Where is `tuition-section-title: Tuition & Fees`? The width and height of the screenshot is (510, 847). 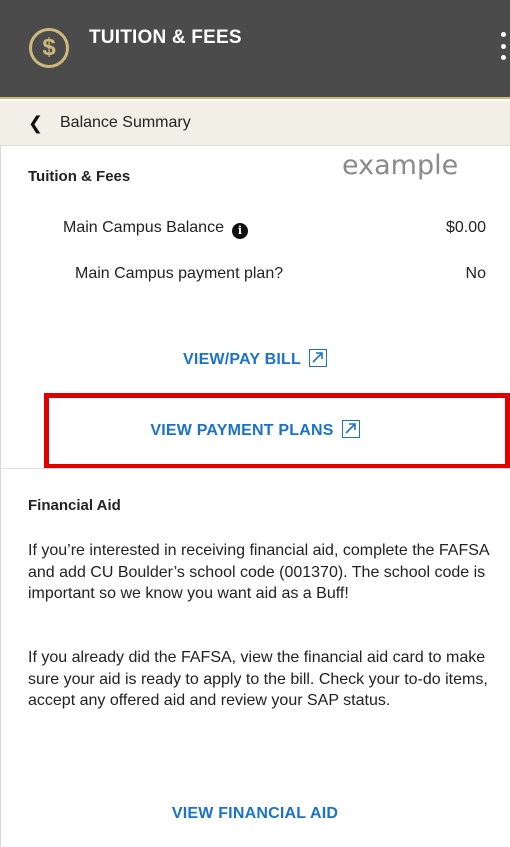 tuition-section-title: Tuition & Fees is located at coordinates (79, 176).